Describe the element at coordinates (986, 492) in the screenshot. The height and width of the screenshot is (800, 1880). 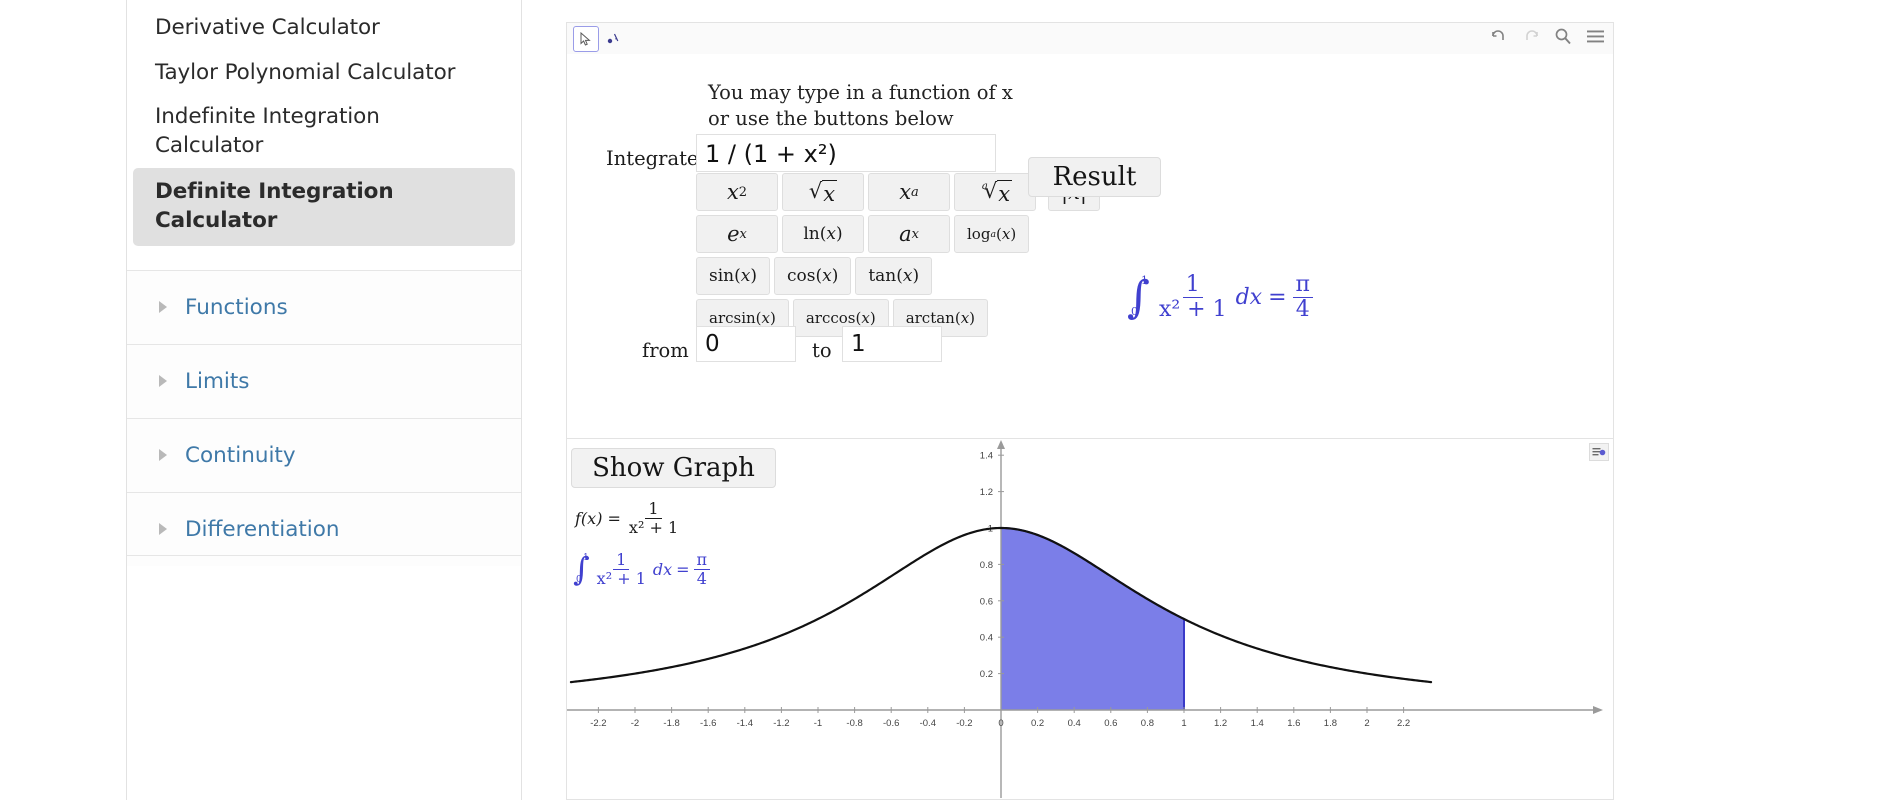
I see `y-tick-label: 1.2` at that location.